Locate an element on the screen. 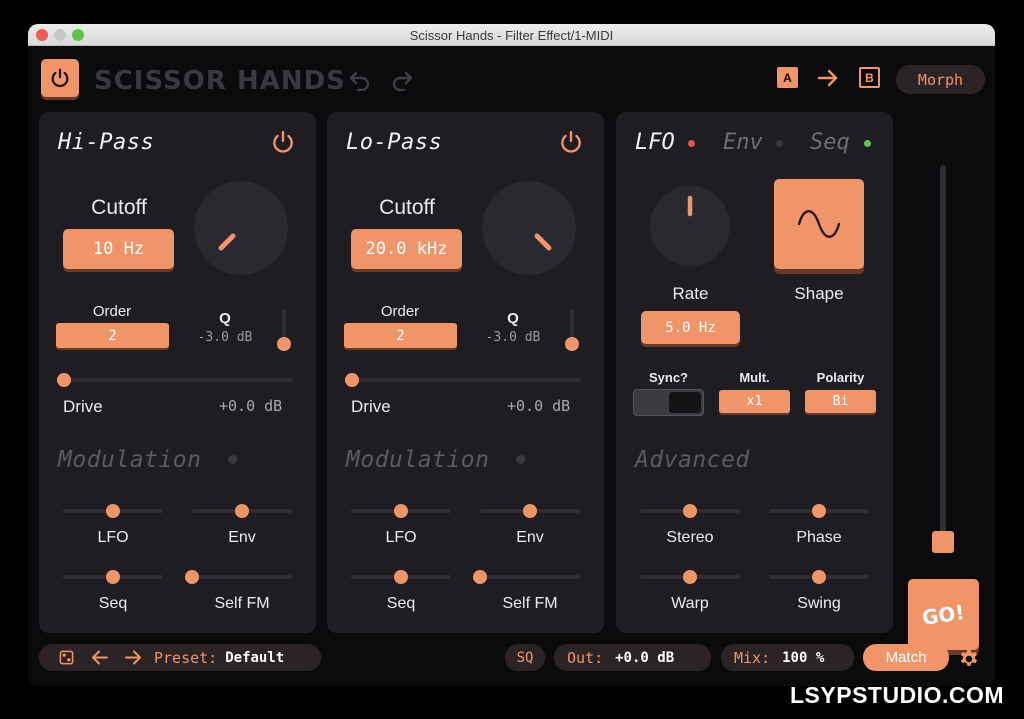 Image resolution: width=1024 pixels, height=719 pixels. lopass-modulation-title: Modulation is located at coordinates (418, 460).